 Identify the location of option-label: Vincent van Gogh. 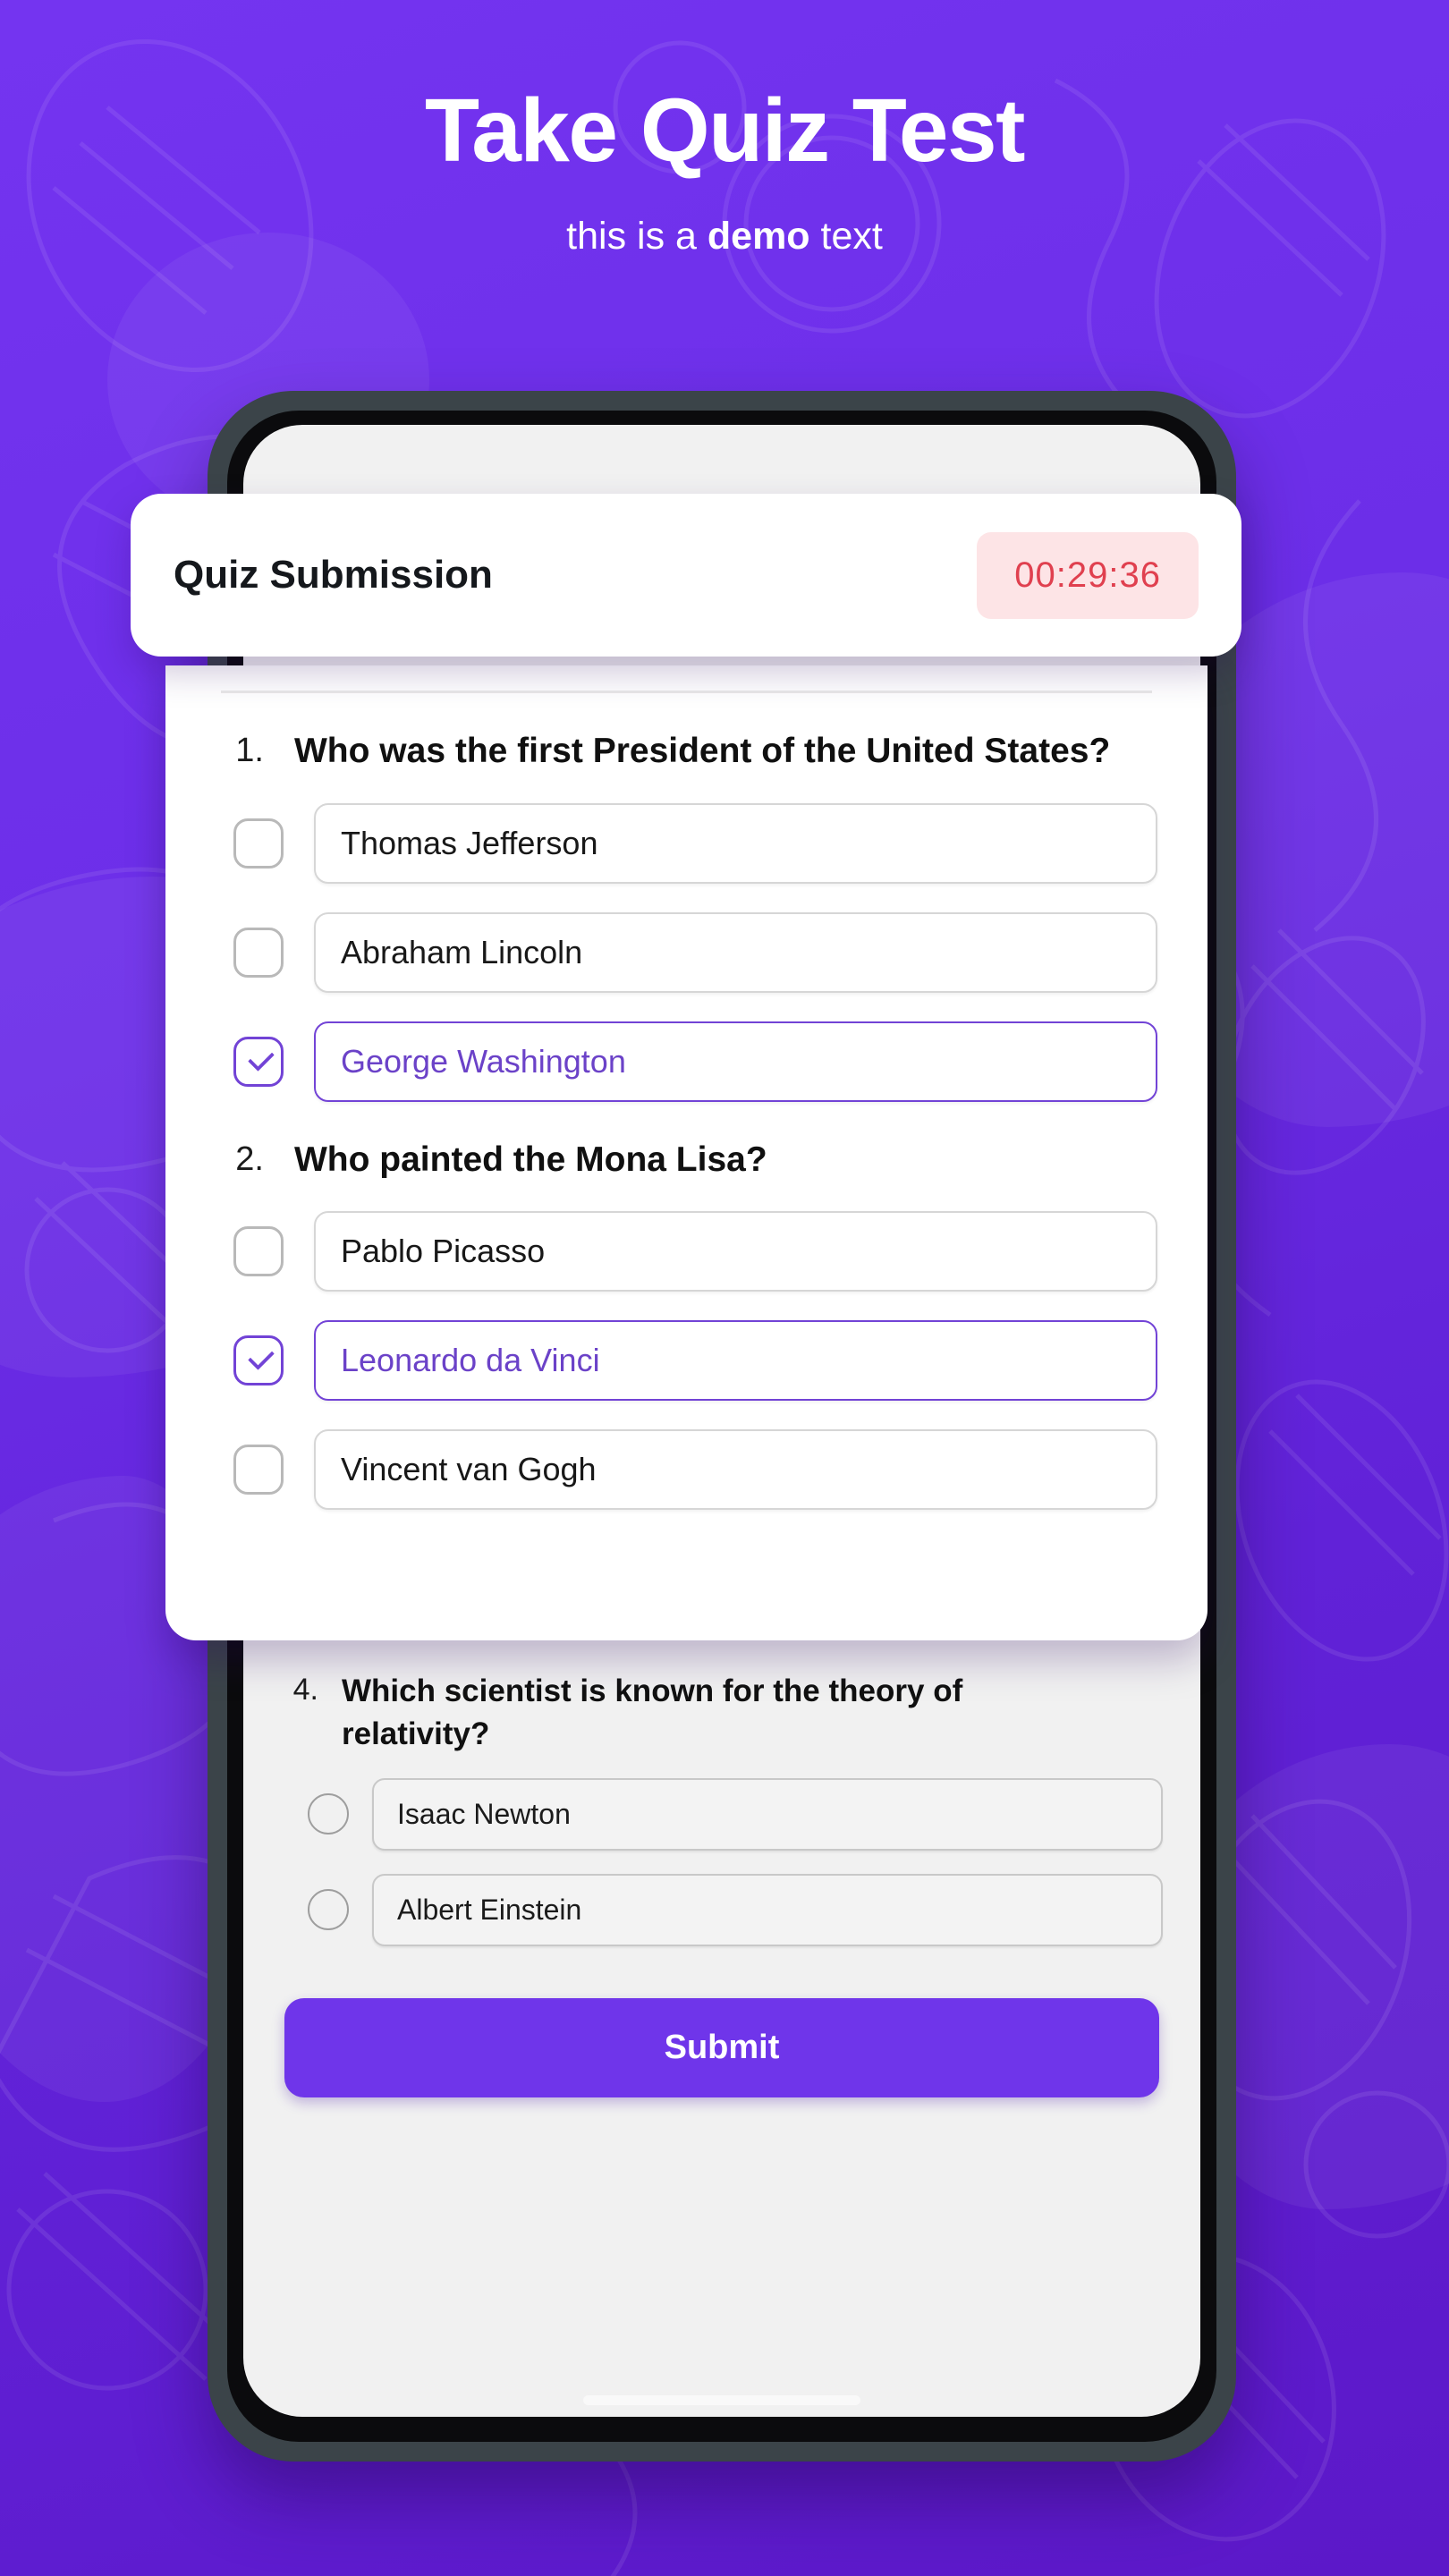
(735, 1470).